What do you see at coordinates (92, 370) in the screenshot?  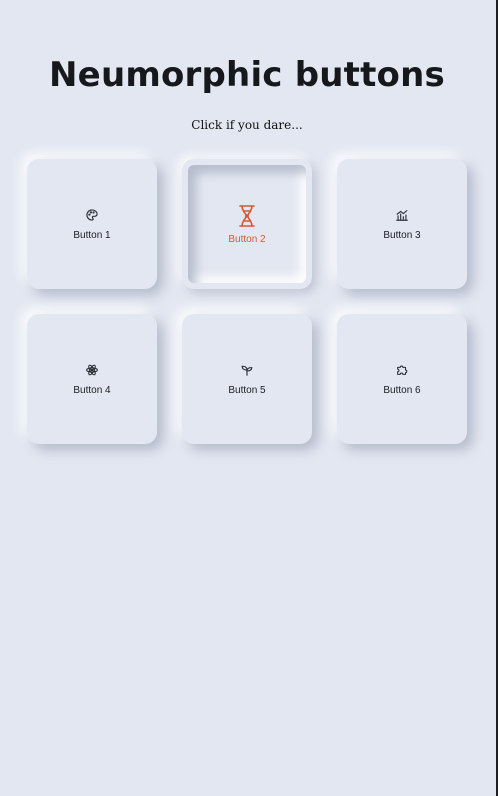 I see `atom-icon` at bounding box center [92, 370].